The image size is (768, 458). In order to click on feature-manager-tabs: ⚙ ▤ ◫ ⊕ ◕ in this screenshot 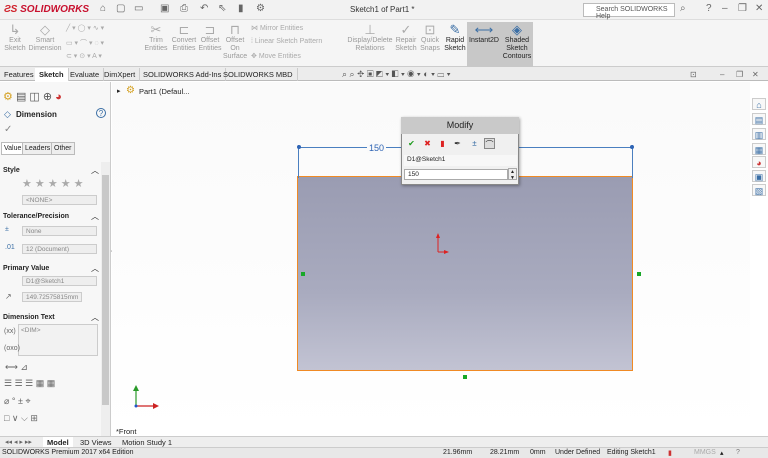, I will do `click(32, 96)`.